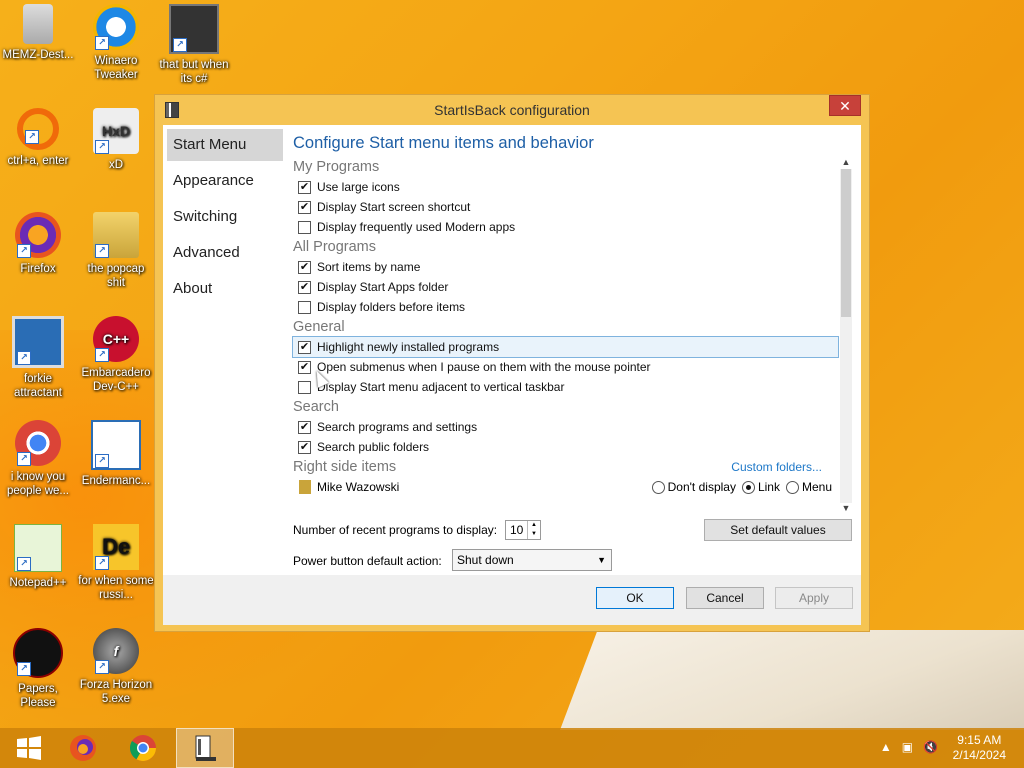  Describe the element at coordinates (38, 129) in the screenshot. I see `magnifier-icon: ↗` at that location.